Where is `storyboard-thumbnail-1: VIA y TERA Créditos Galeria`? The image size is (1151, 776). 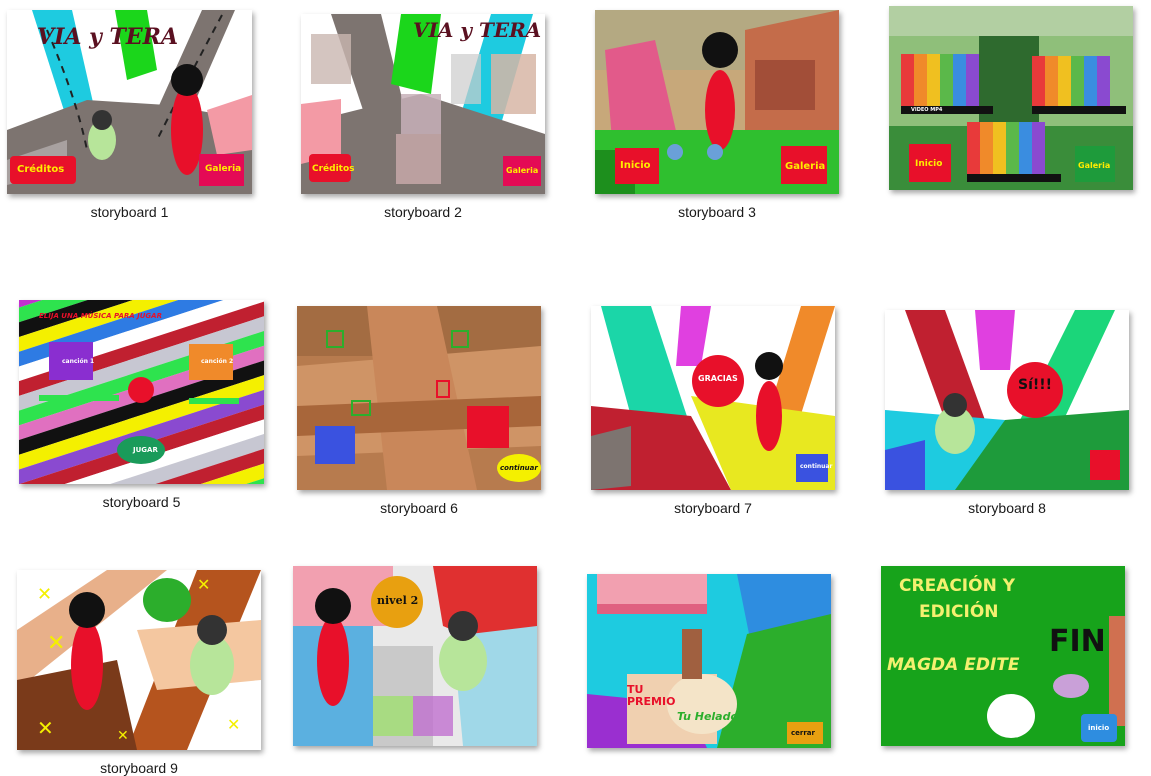 storyboard-thumbnail-1: VIA y TERA Créditos Galeria is located at coordinates (129, 102).